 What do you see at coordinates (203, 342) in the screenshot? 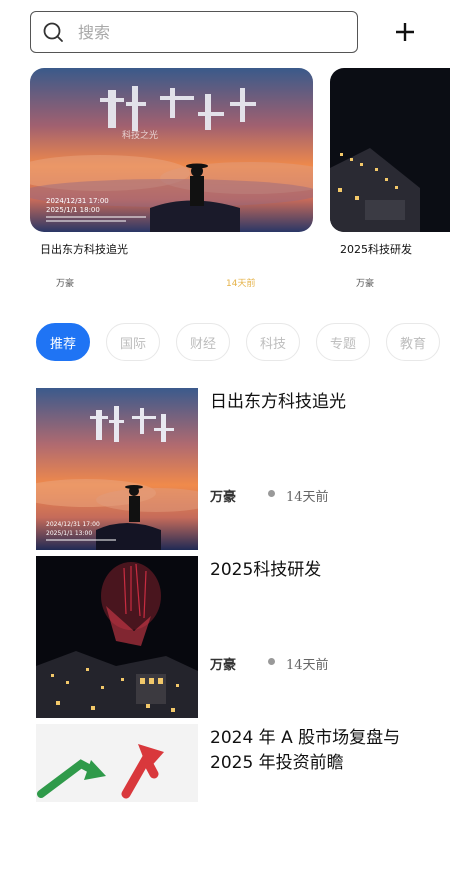
I see `tab-finance: 财经` at bounding box center [203, 342].